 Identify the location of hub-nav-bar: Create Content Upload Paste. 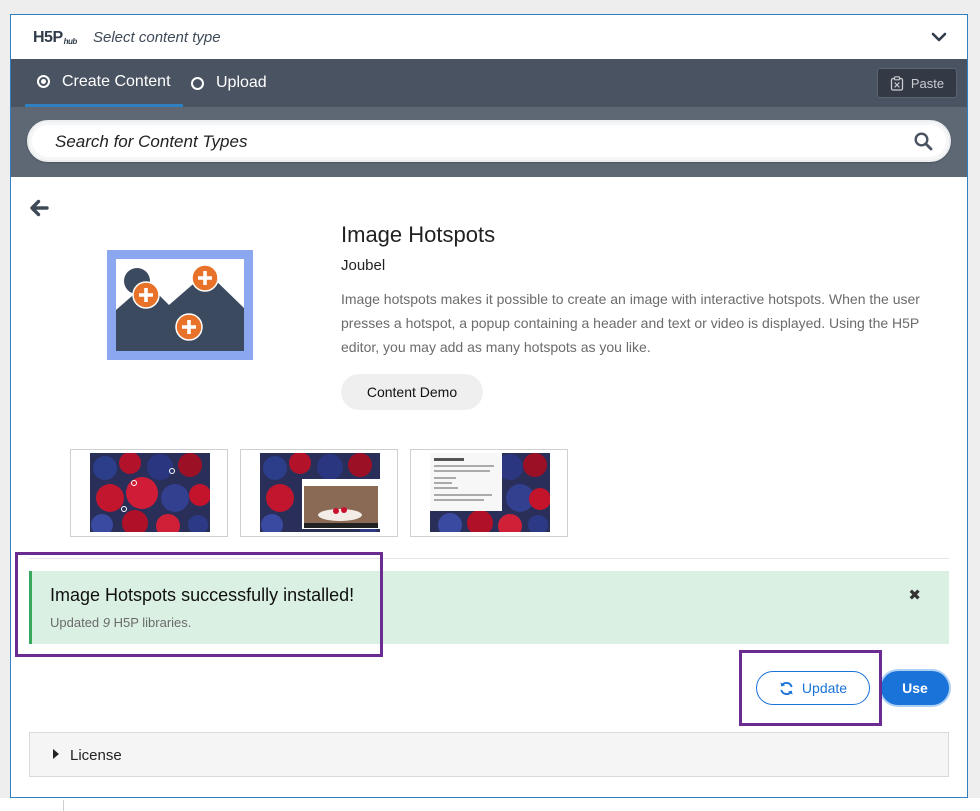
(489, 83).